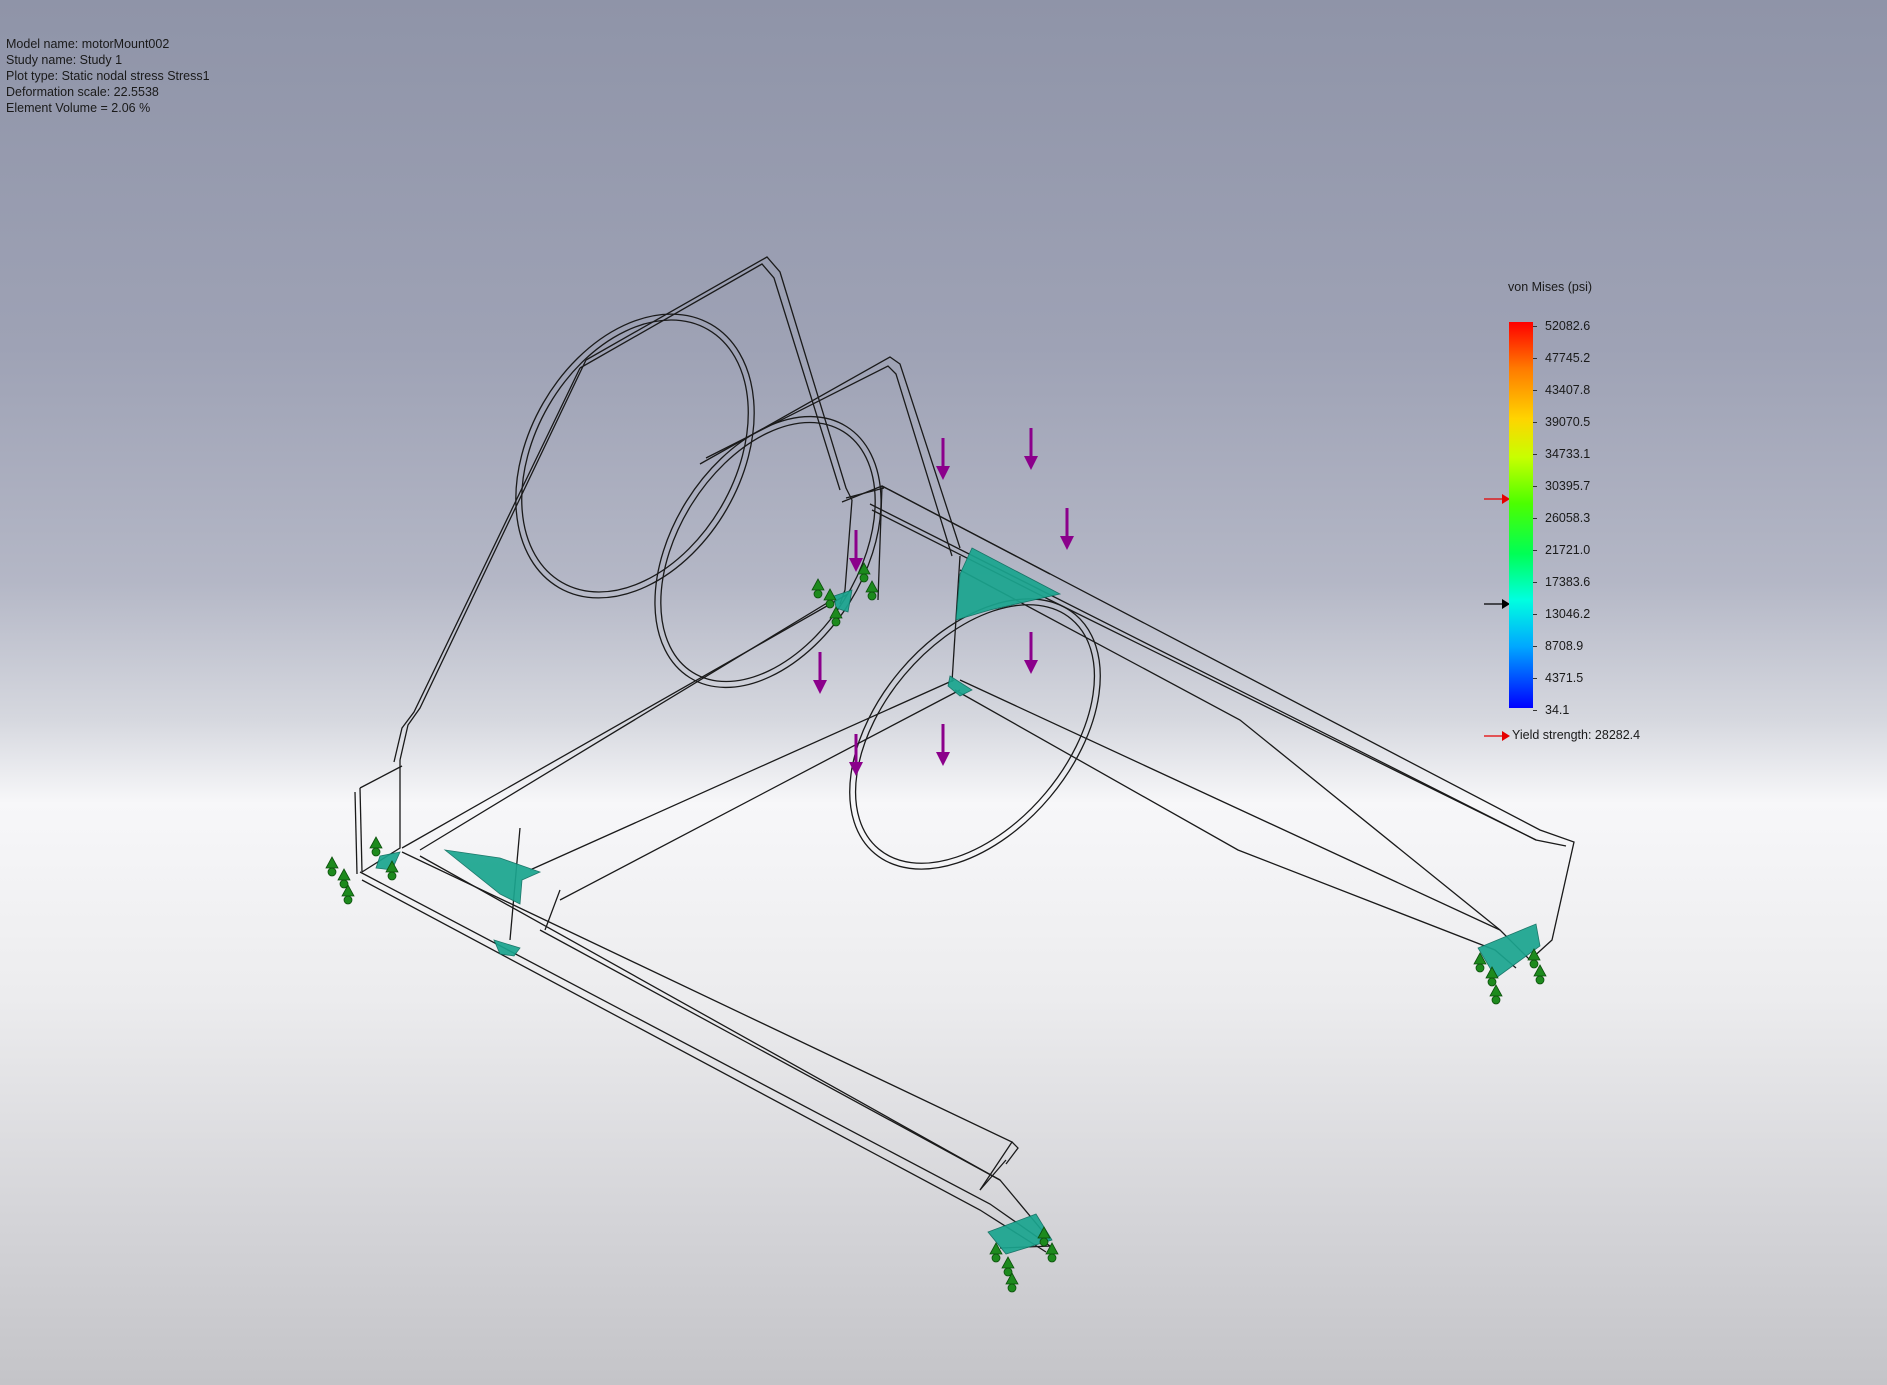 Image resolution: width=1887 pixels, height=1385 pixels. I want to click on element-volume-text: Element Volume = 2.06 %, so click(78, 108).